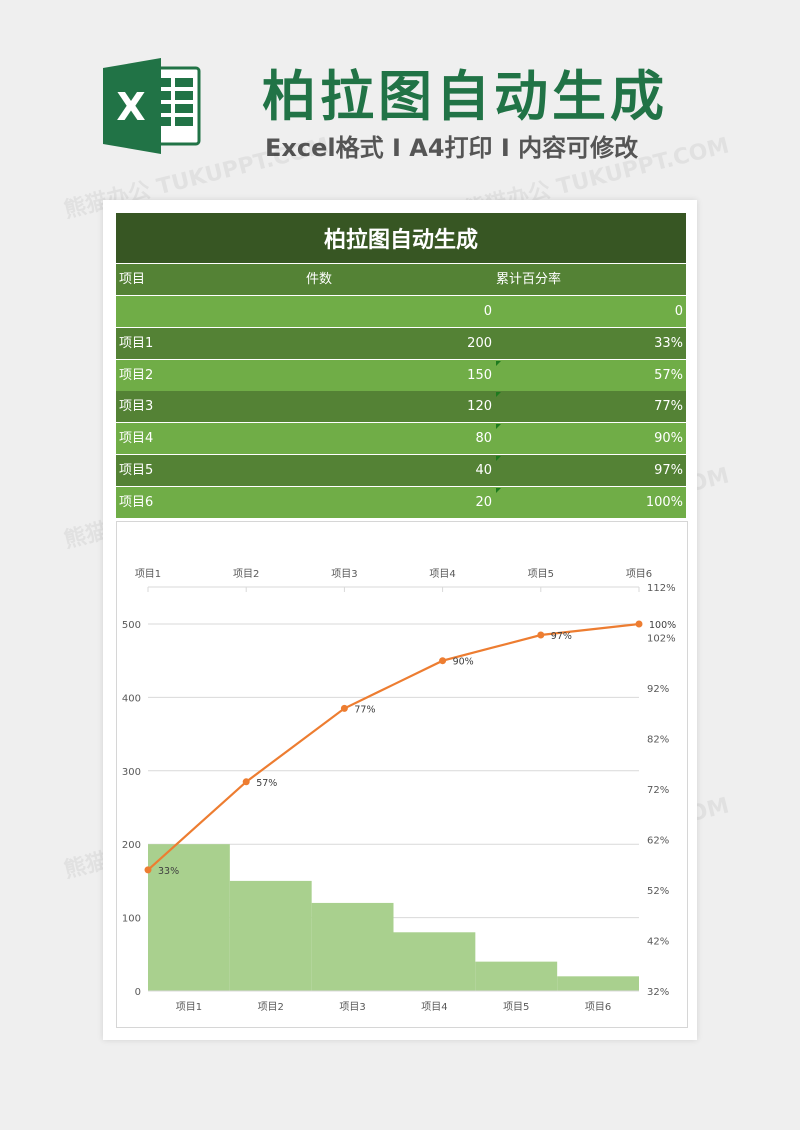  Describe the element at coordinates (658, 740) in the screenshot. I see `y-right-tick-label: 82%` at that location.